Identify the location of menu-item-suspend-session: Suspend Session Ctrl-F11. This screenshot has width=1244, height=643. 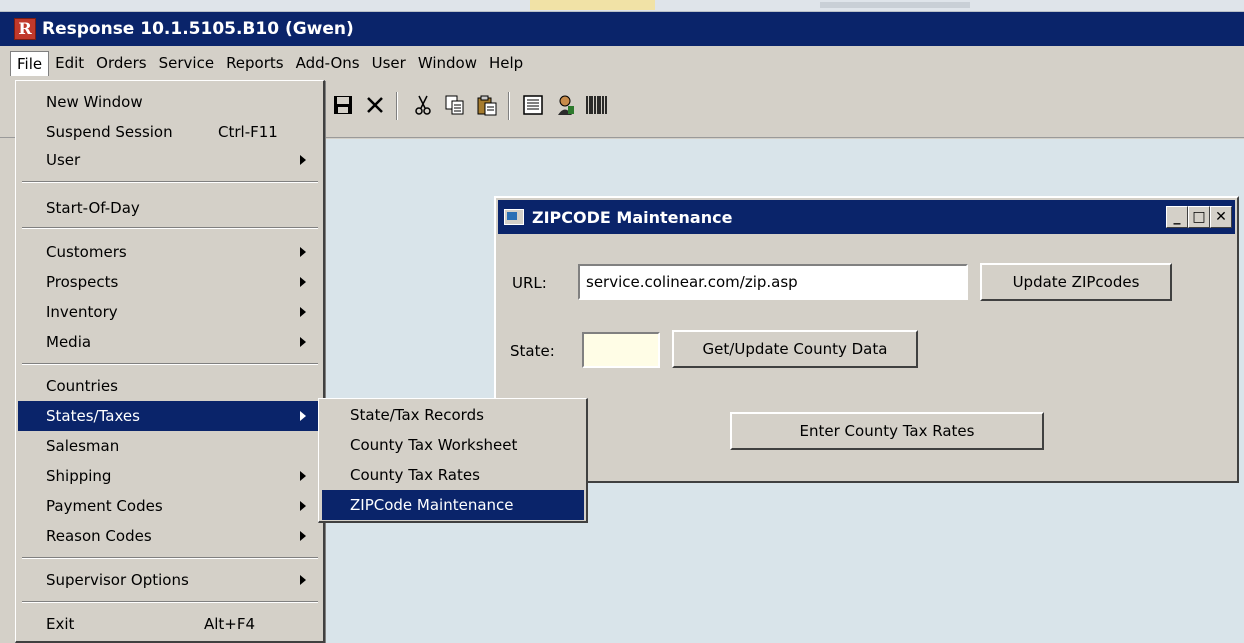
(169, 132).